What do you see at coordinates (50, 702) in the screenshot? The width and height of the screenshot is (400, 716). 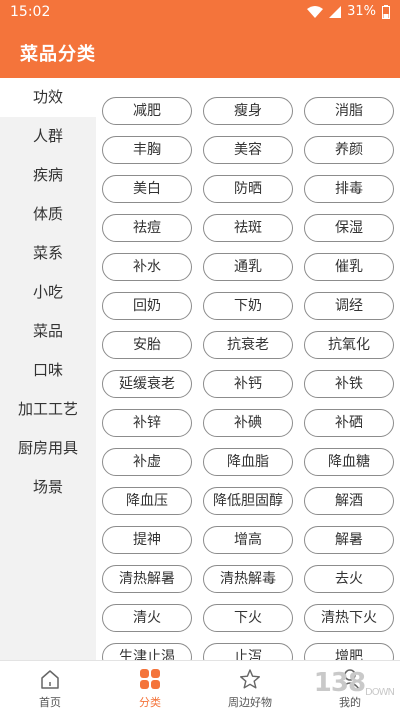 I see `tab-home-label: 首页` at bounding box center [50, 702].